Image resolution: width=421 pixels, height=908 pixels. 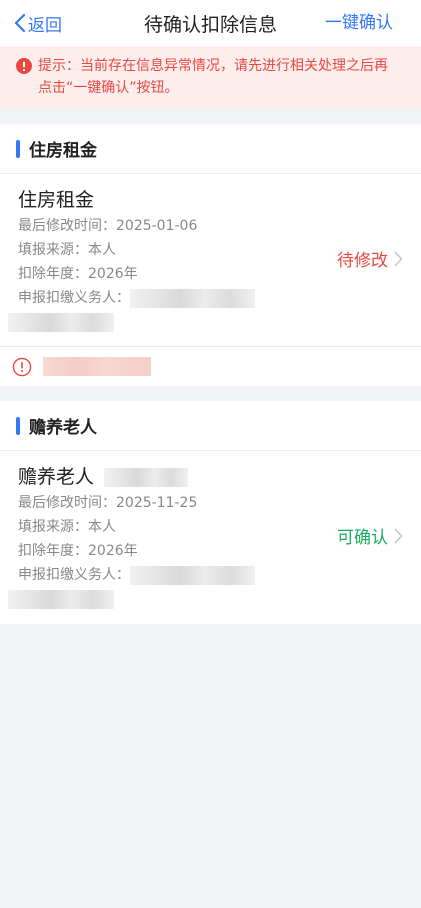 I want to click on notice-text: 提示：当前存在信息异常情况，请先进行相关处理之后再点击“一键确认”按钮。, so click(x=213, y=77).